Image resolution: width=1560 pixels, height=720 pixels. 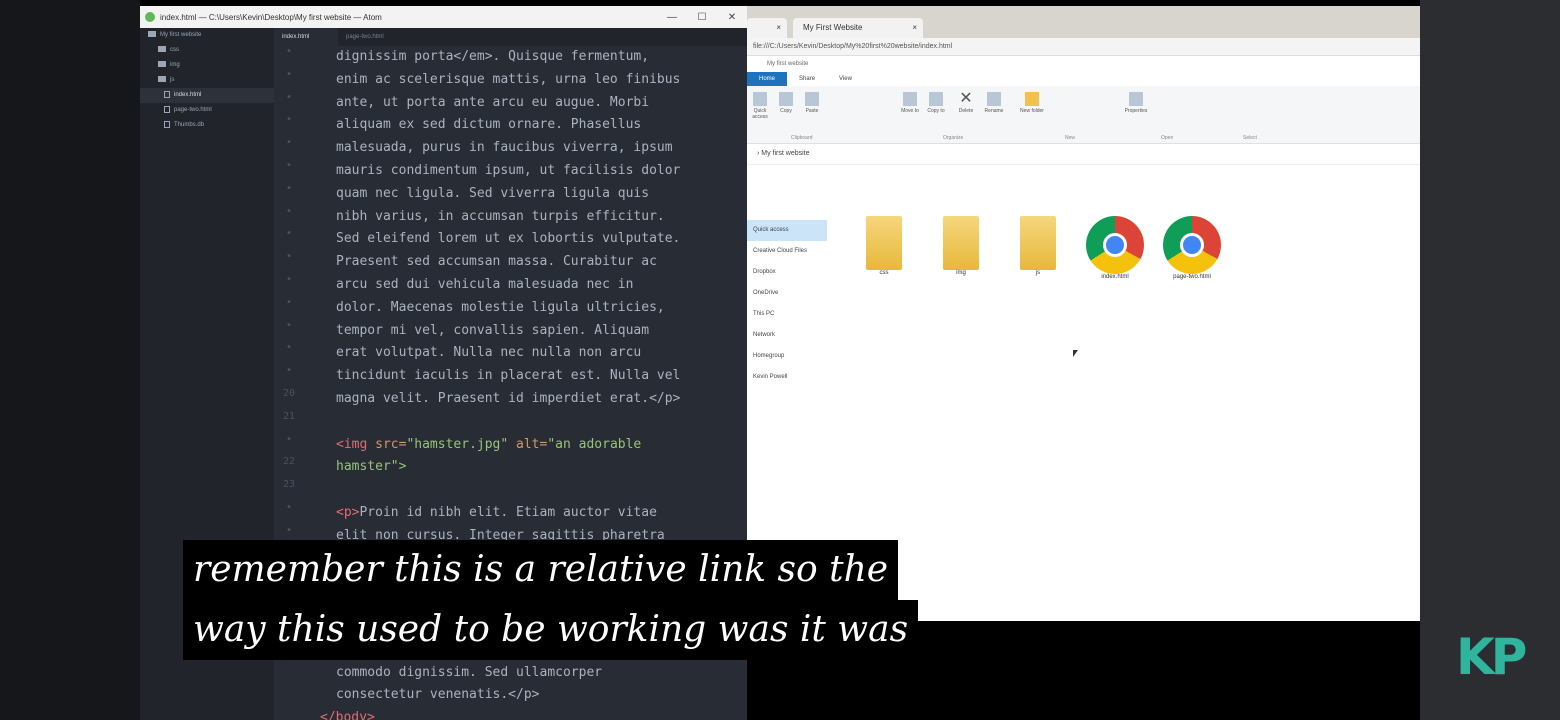 I want to click on explorer-address-bar: › My first website, so click(x=1083, y=154).